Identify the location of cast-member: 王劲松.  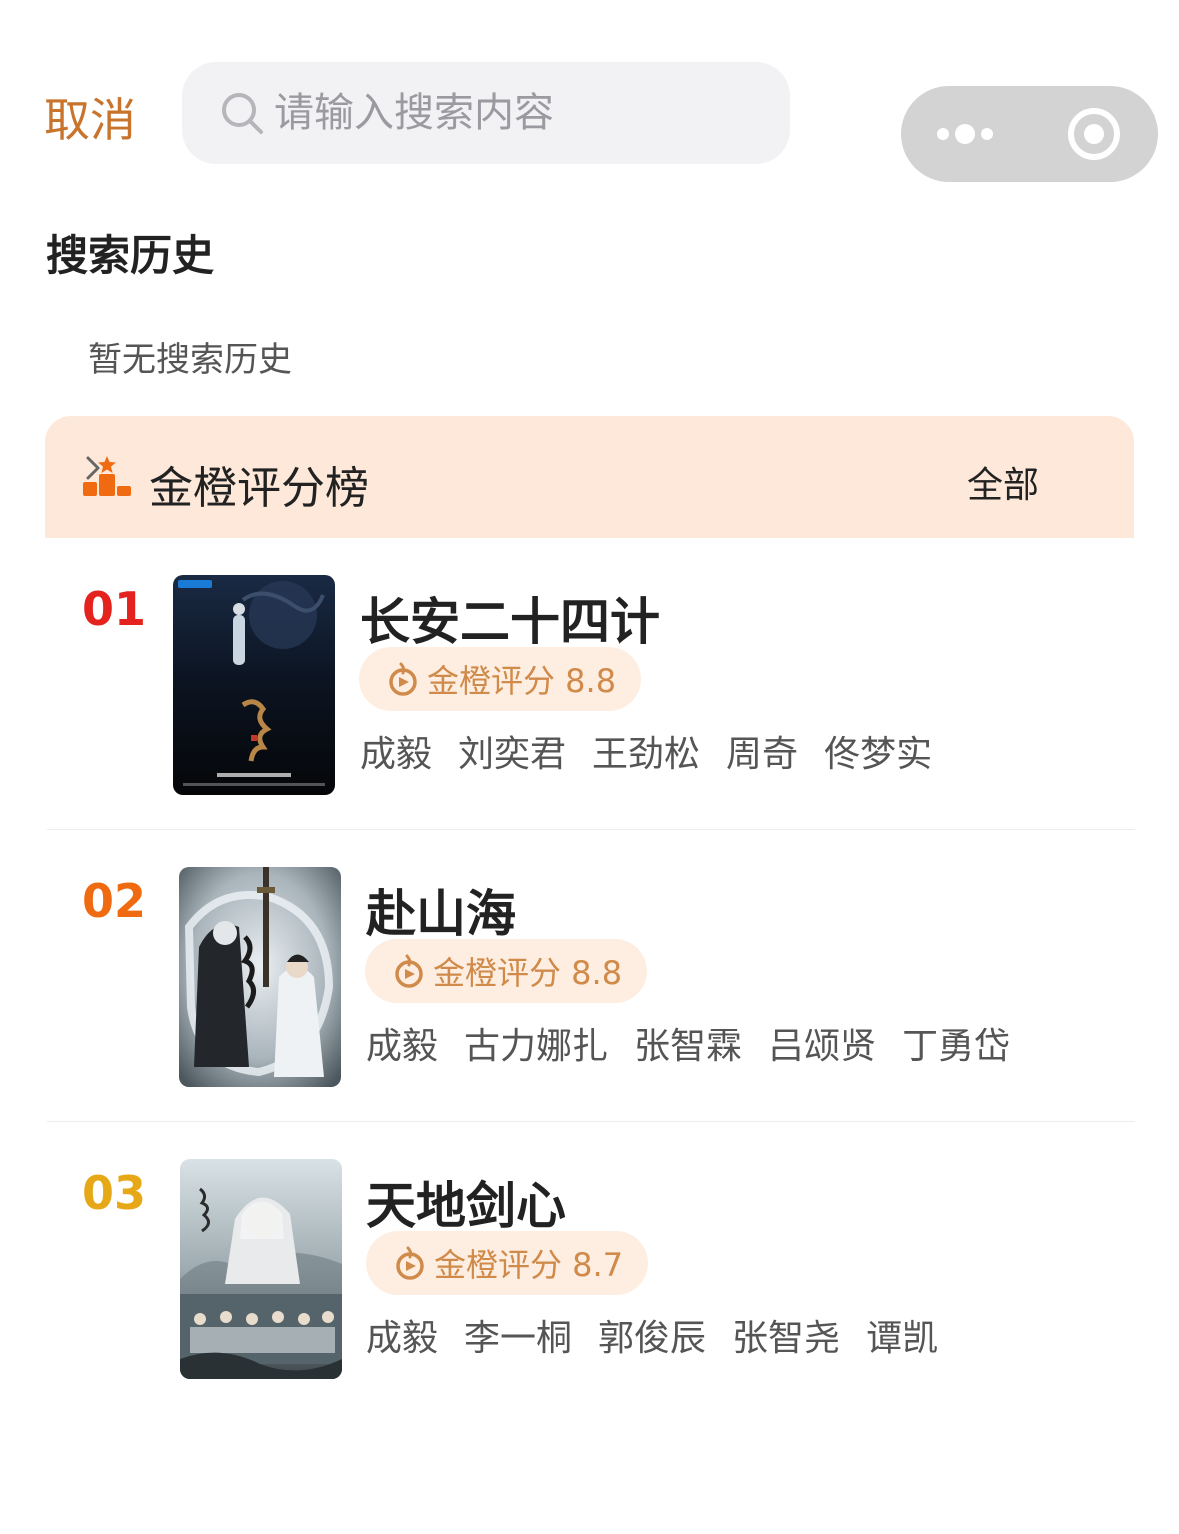
(646, 754).